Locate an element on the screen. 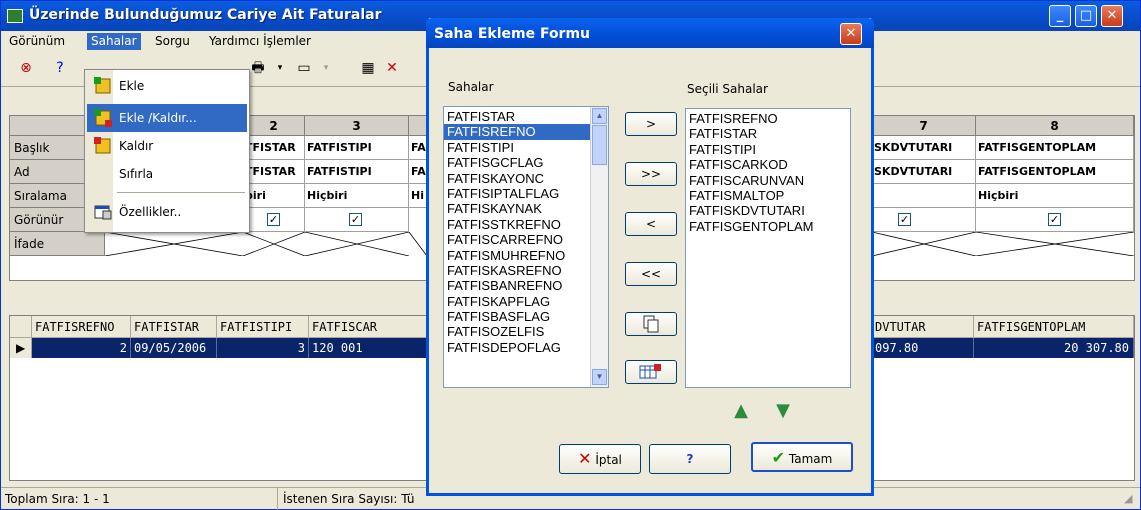  list-item: FATFISKAYONC is located at coordinates (517, 178).